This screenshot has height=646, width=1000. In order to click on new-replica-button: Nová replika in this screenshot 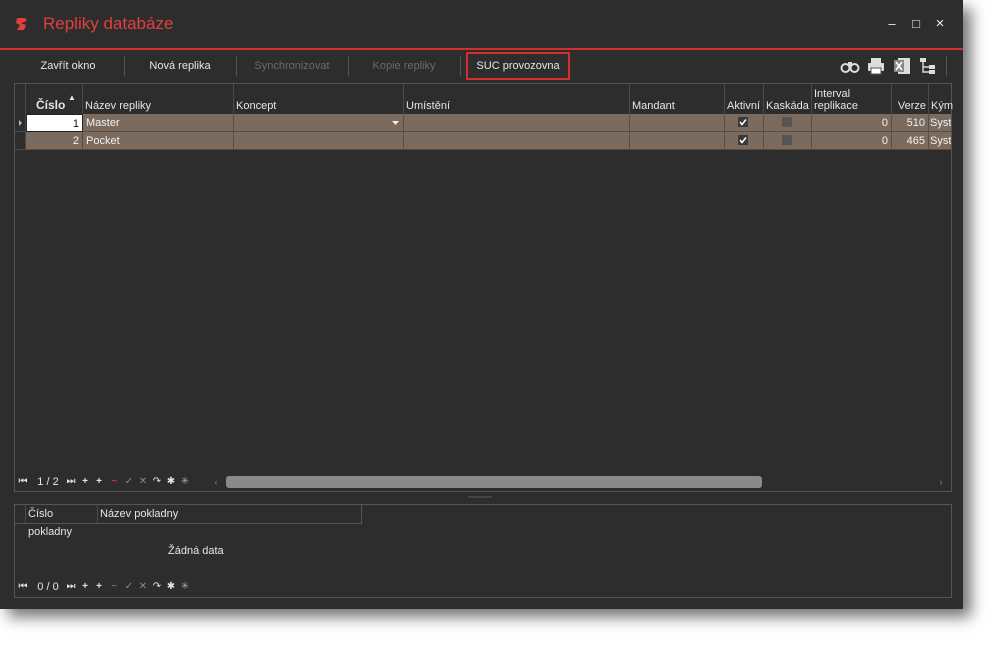, I will do `click(180, 66)`.